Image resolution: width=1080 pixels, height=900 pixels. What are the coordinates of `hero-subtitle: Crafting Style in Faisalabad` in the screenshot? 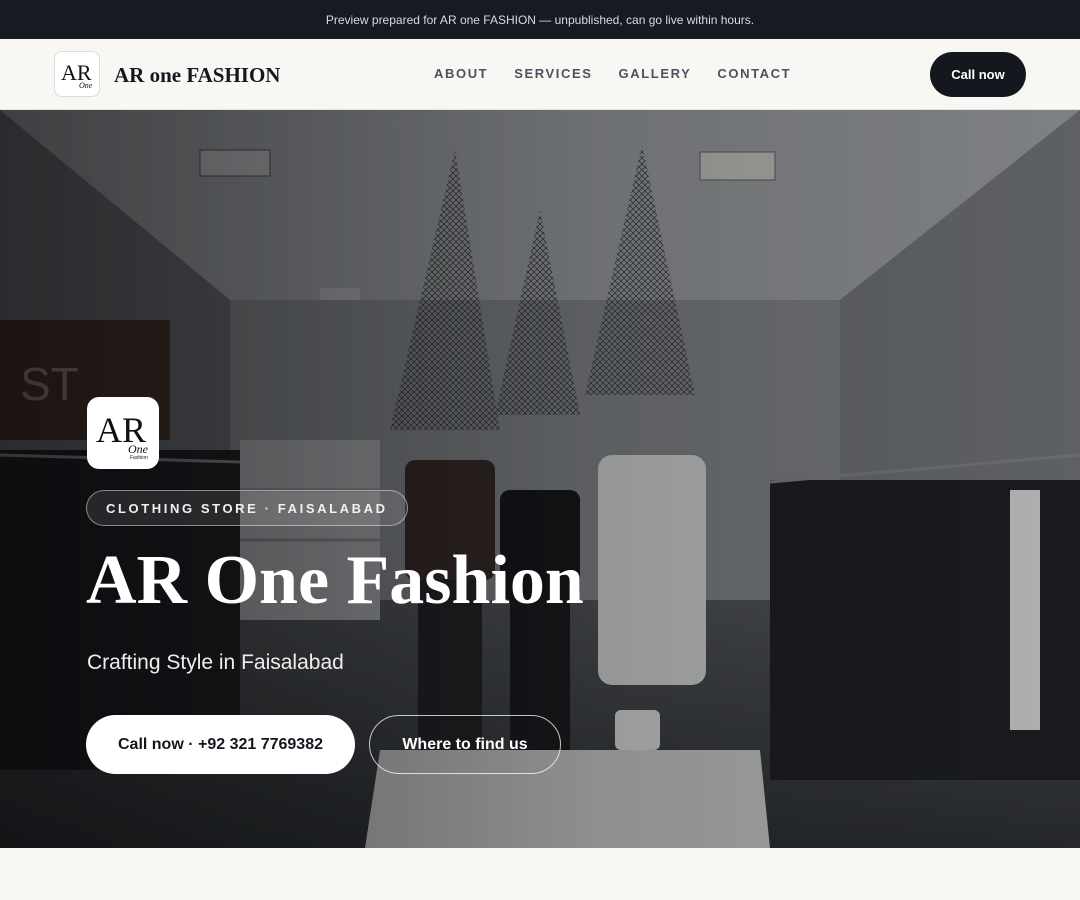 It's located at (215, 662).